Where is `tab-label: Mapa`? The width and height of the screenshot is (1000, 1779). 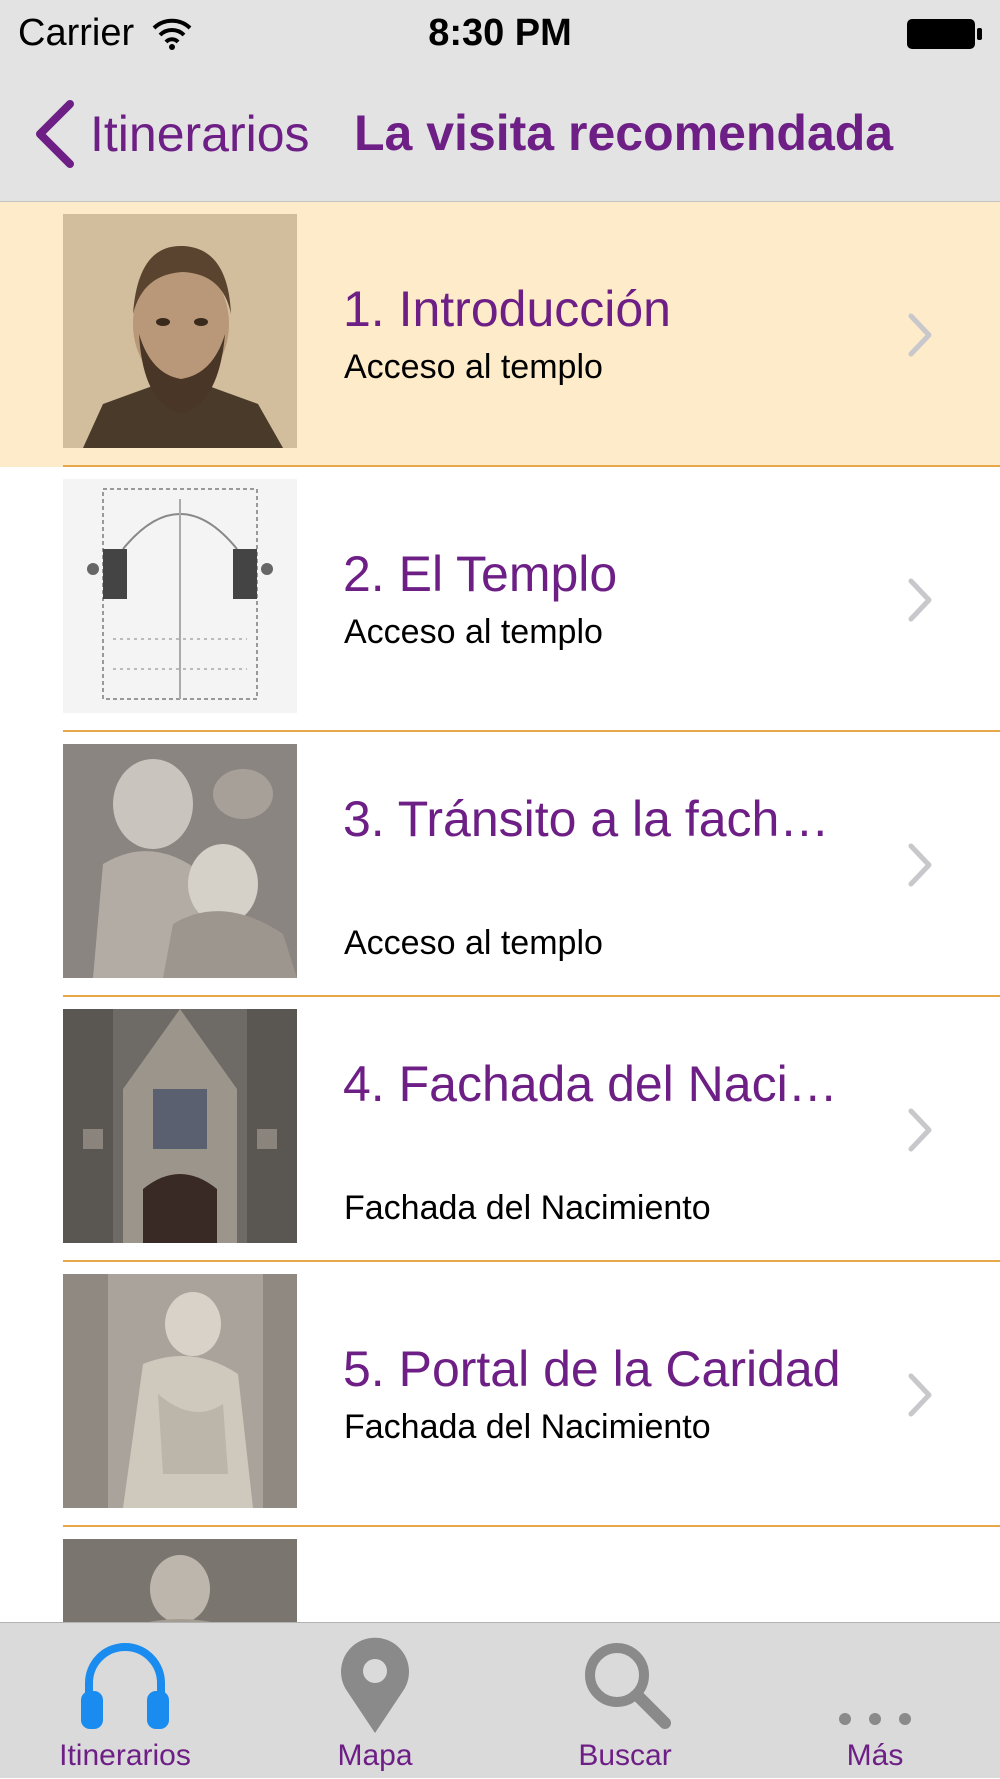
tab-label: Mapa is located at coordinates (375, 1755).